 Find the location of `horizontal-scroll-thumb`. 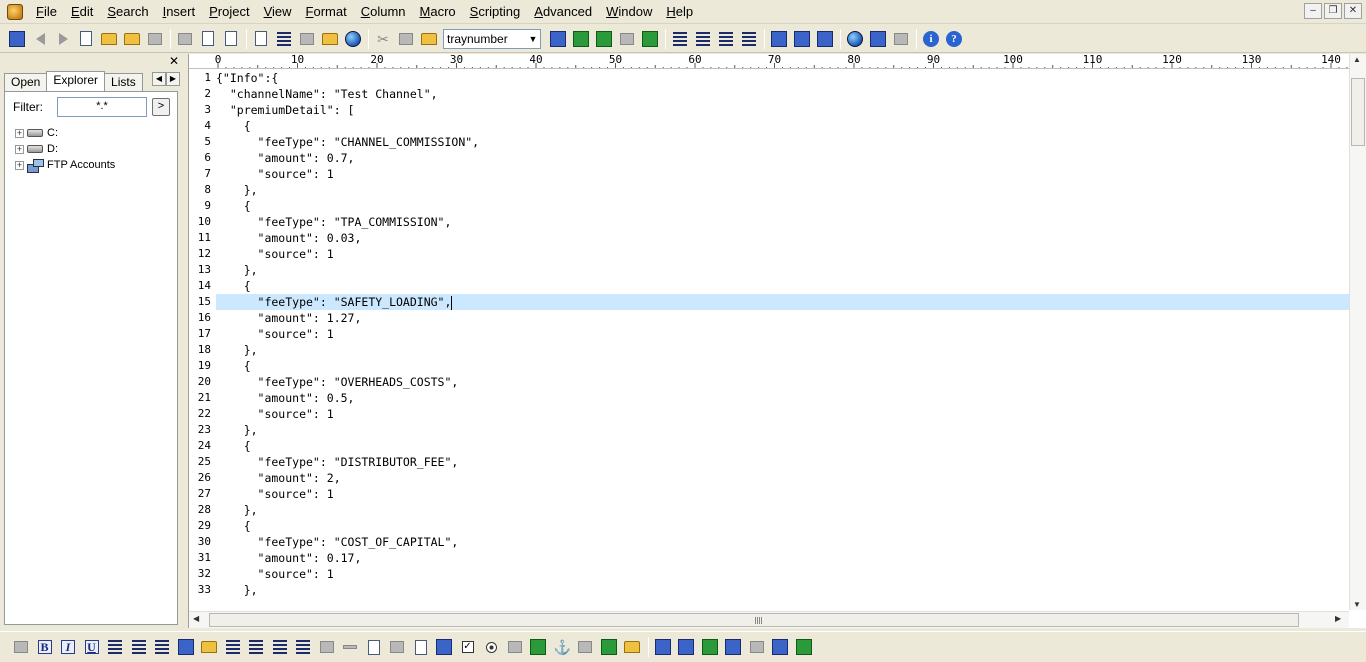

horizontal-scroll-thumb is located at coordinates (754, 620).